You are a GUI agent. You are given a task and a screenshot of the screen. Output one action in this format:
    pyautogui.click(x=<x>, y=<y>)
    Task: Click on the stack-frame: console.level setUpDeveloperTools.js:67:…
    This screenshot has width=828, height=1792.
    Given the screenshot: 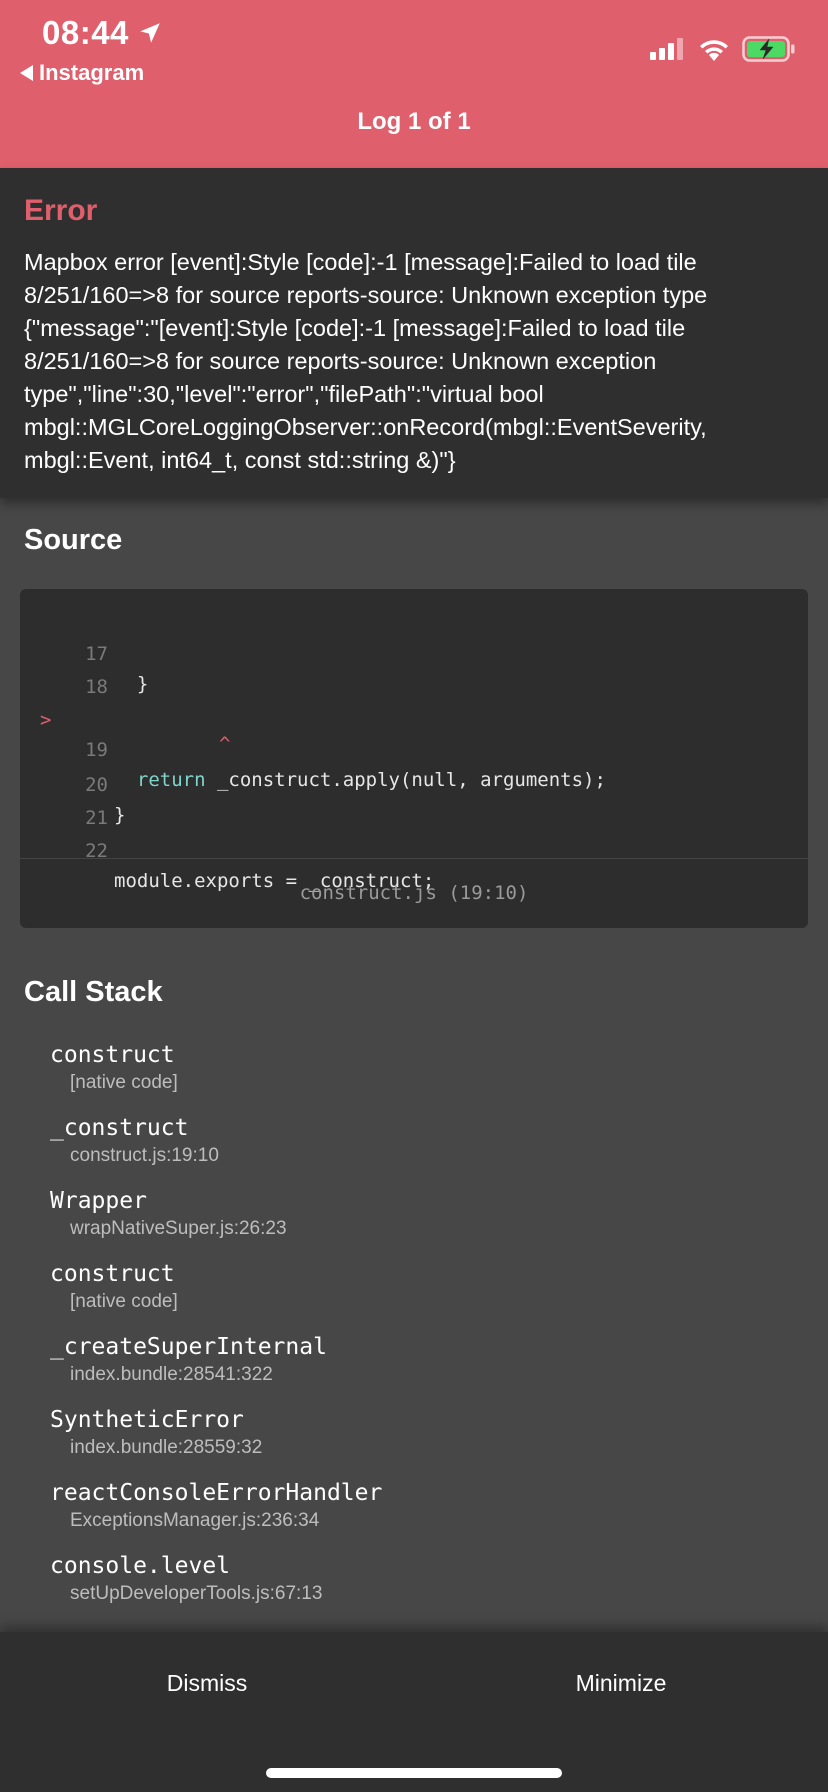 What is the action you would take?
    pyautogui.click(x=186, y=1579)
    